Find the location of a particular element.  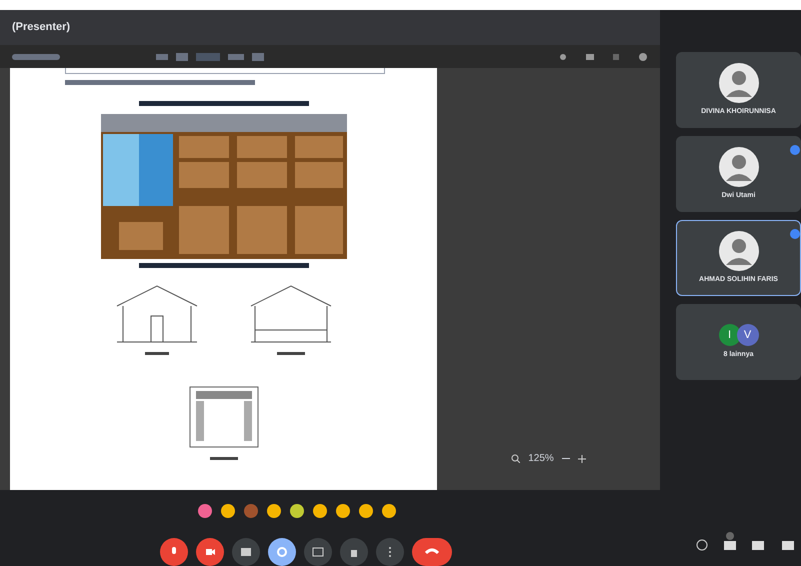

activities-button is located at coordinates (318, 552).